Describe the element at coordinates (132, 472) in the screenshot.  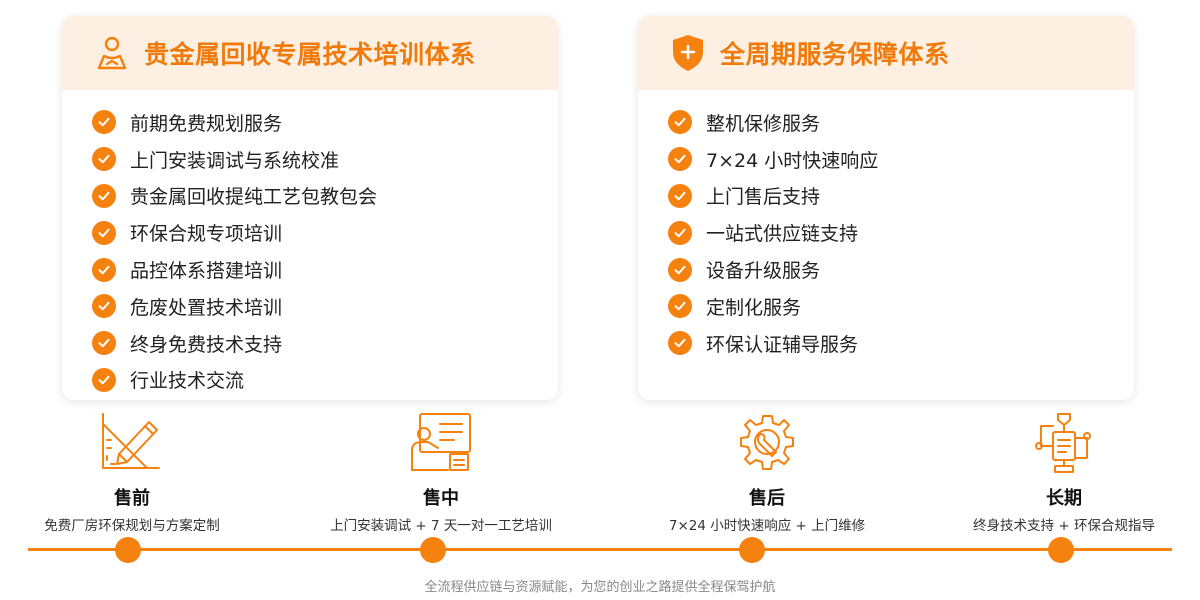
I see `stage-presale: 售前 免费厂房环保规划与方案定制` at that location.